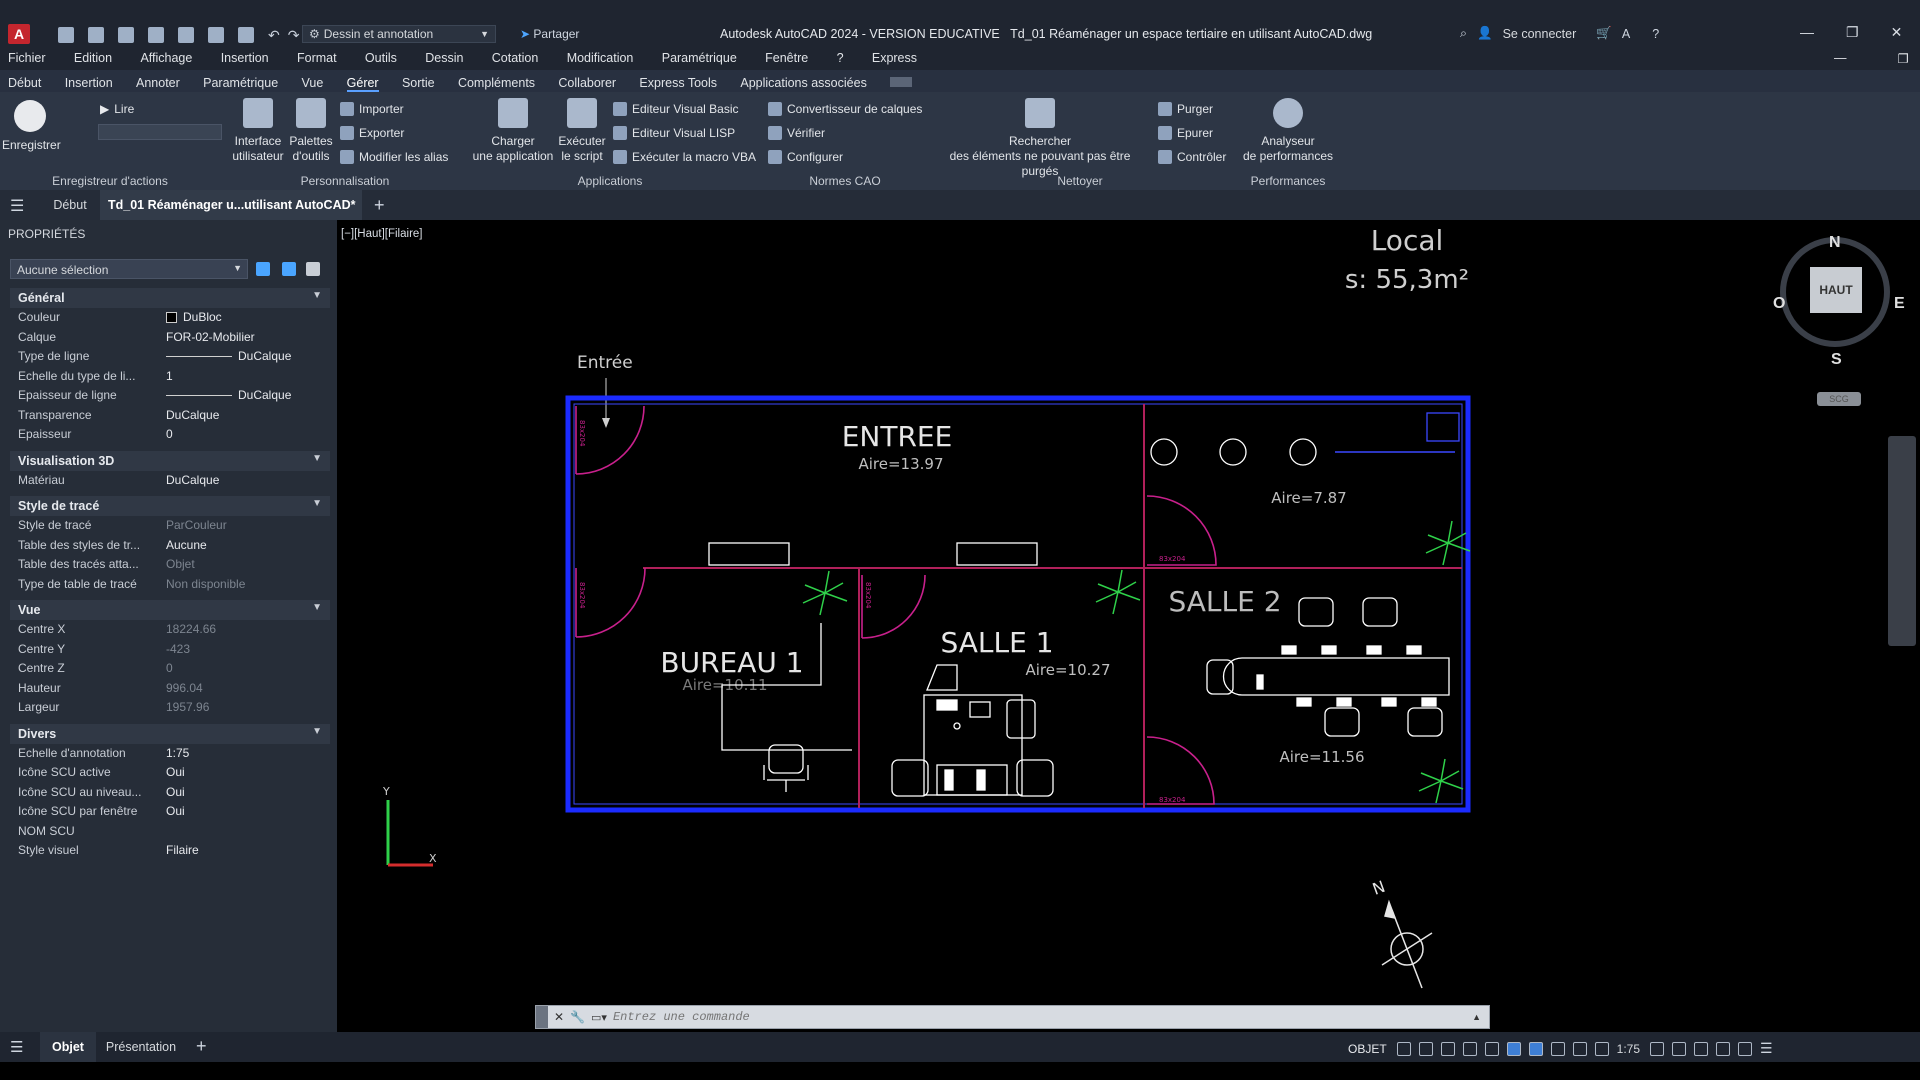 The height and width of the screenshot is (1080, 1920). I want to click on search-icon: ⌕, so click(1463, 33).